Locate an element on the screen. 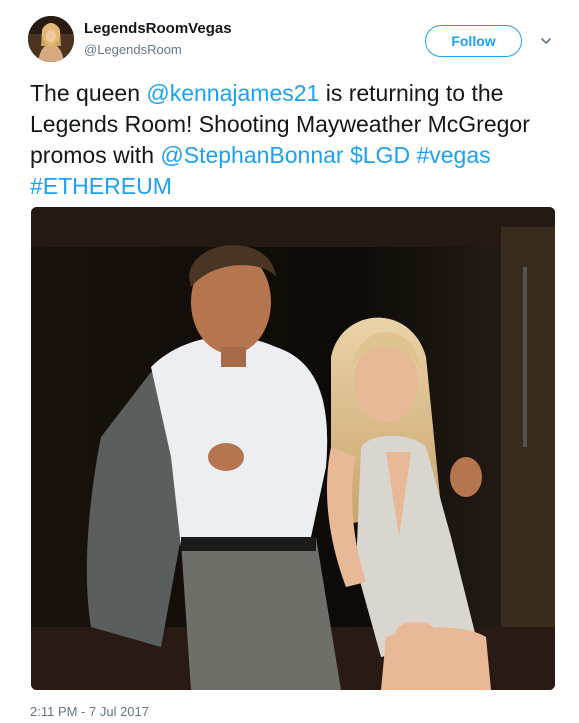 This screenshot has width=579, height=723. cashtag-link: $LGD is located at coordinates (380, 155).